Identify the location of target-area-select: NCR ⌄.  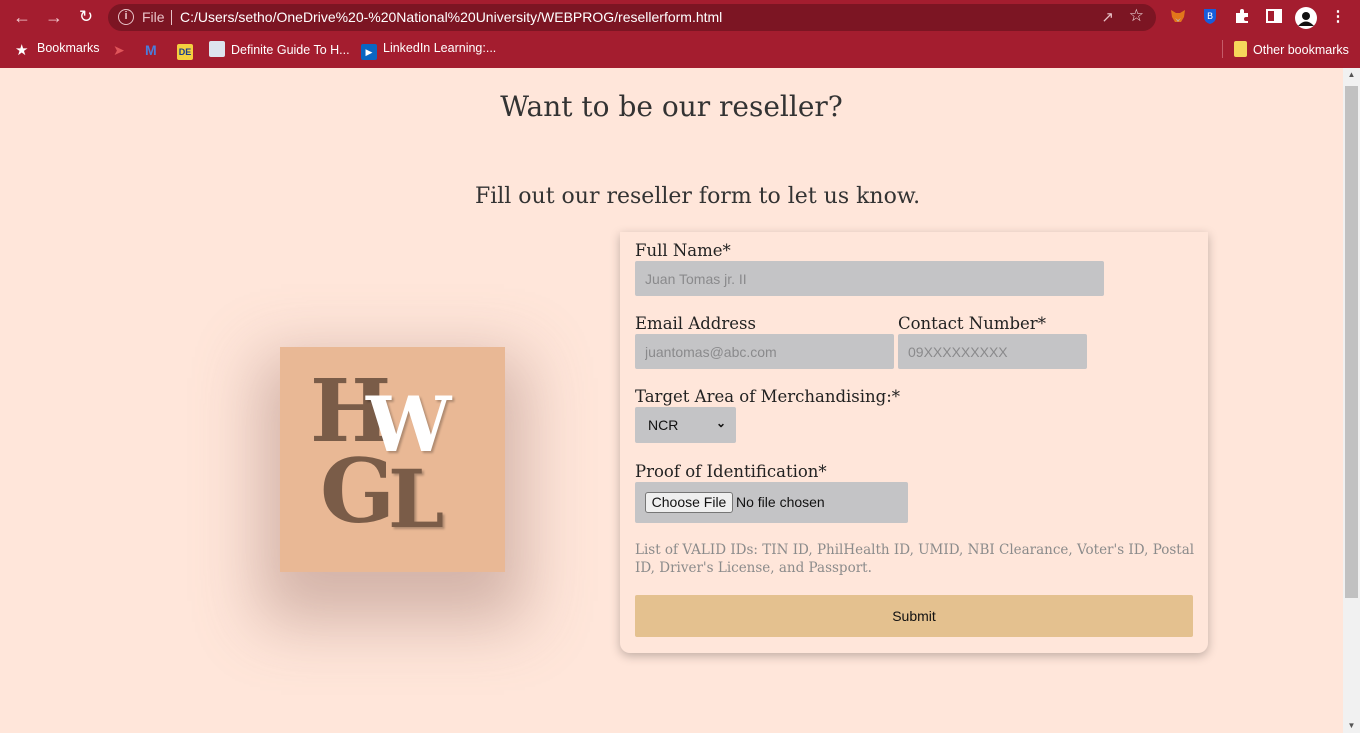
(685, 425).